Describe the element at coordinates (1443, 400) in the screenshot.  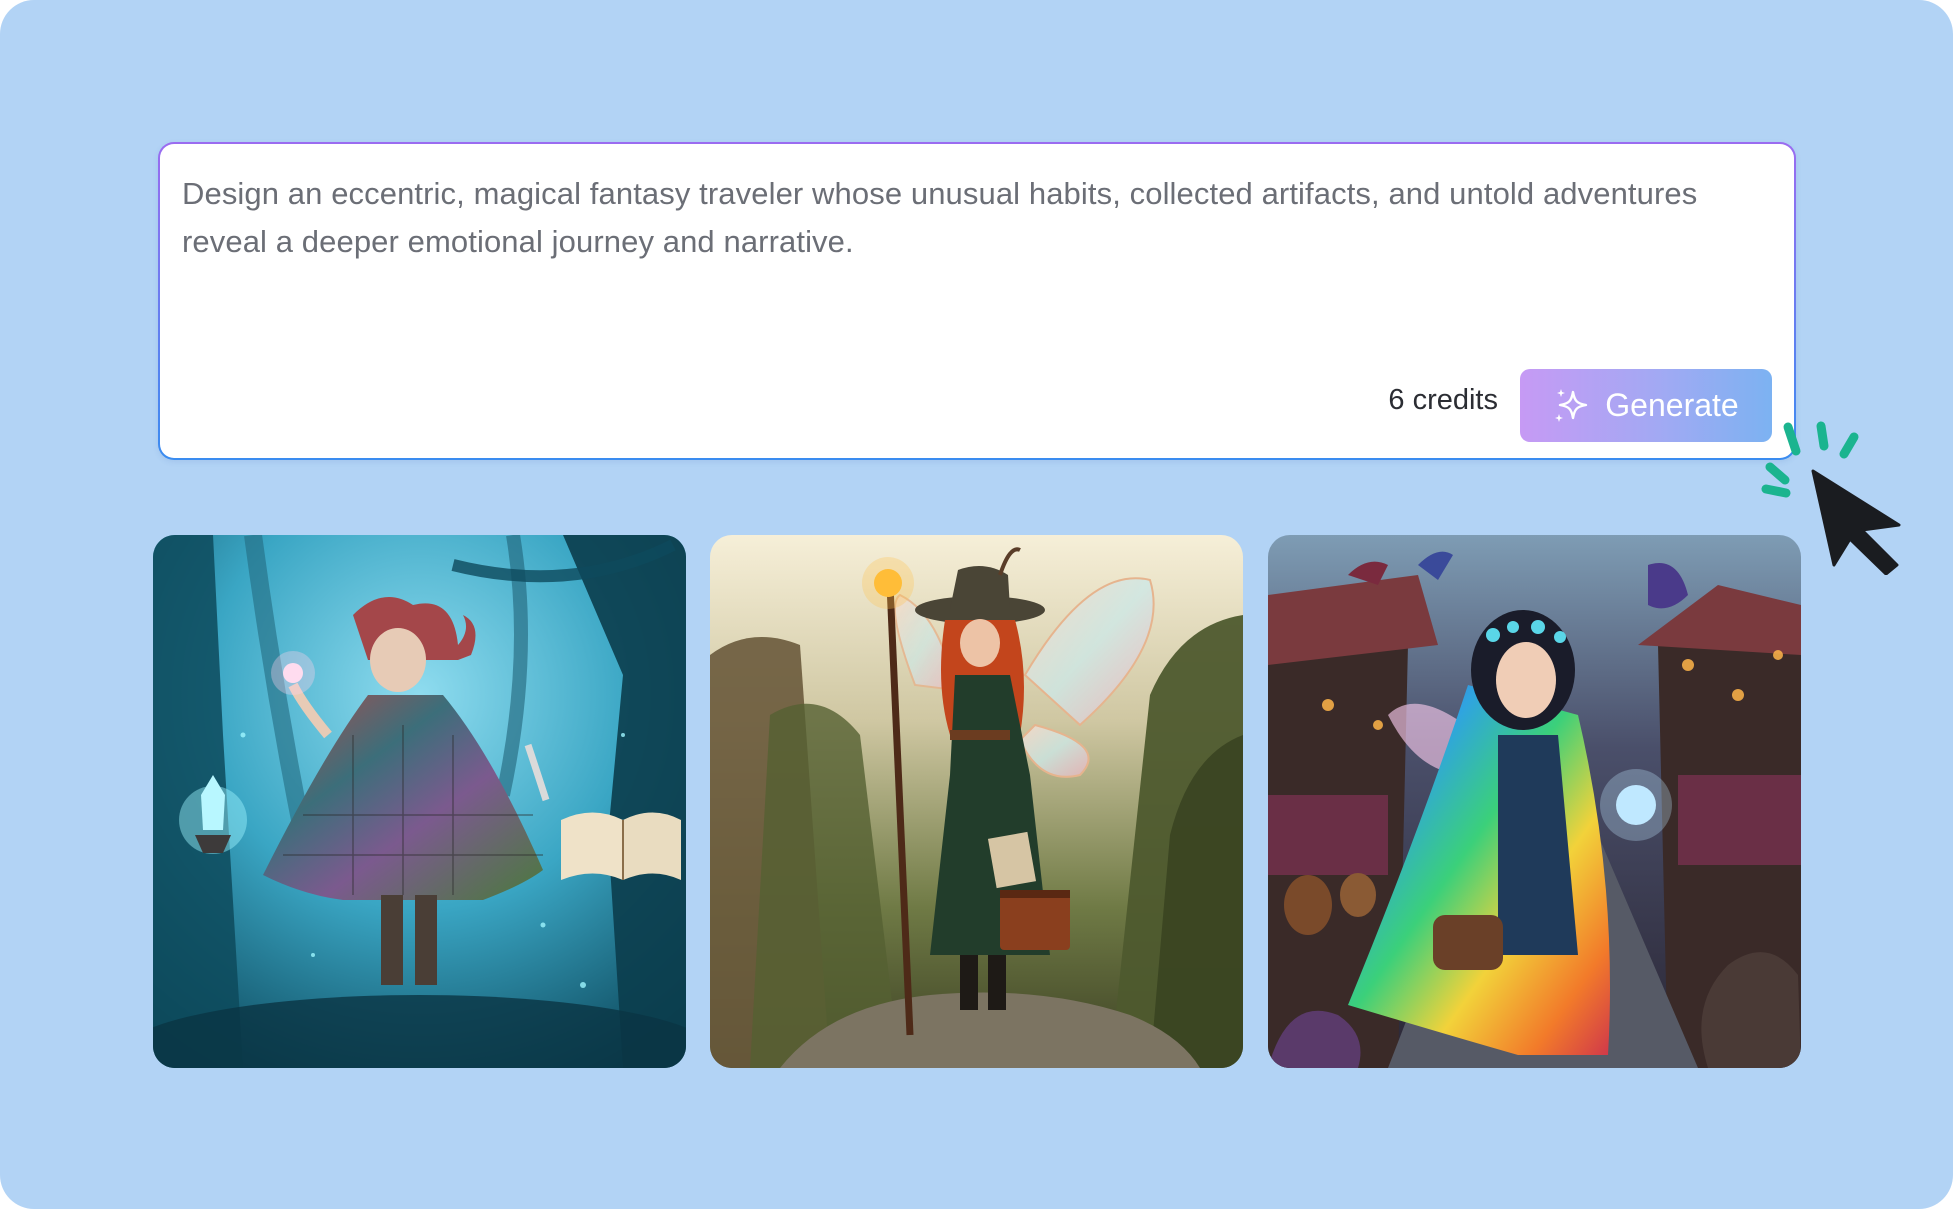
I see `credits-counter: 6 credits` at that location.